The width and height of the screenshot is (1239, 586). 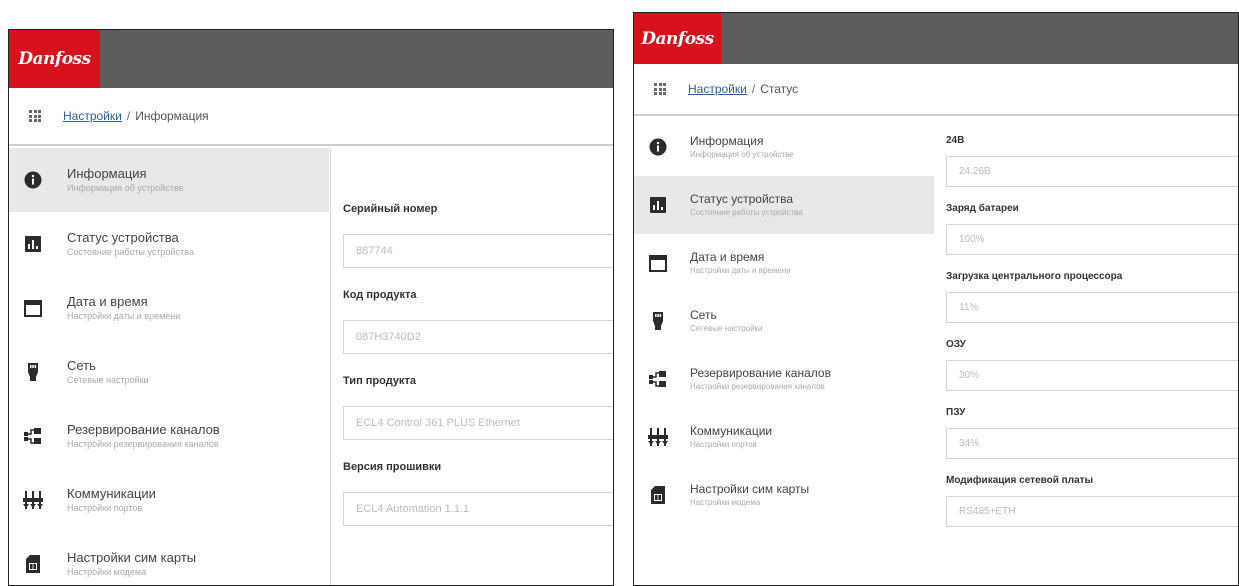 What do you see at coordinates (740, 270) in the screenshot?
I see `sidebar-item-subtitle: Настройки даты и времени` at bounding box center [740, 270].